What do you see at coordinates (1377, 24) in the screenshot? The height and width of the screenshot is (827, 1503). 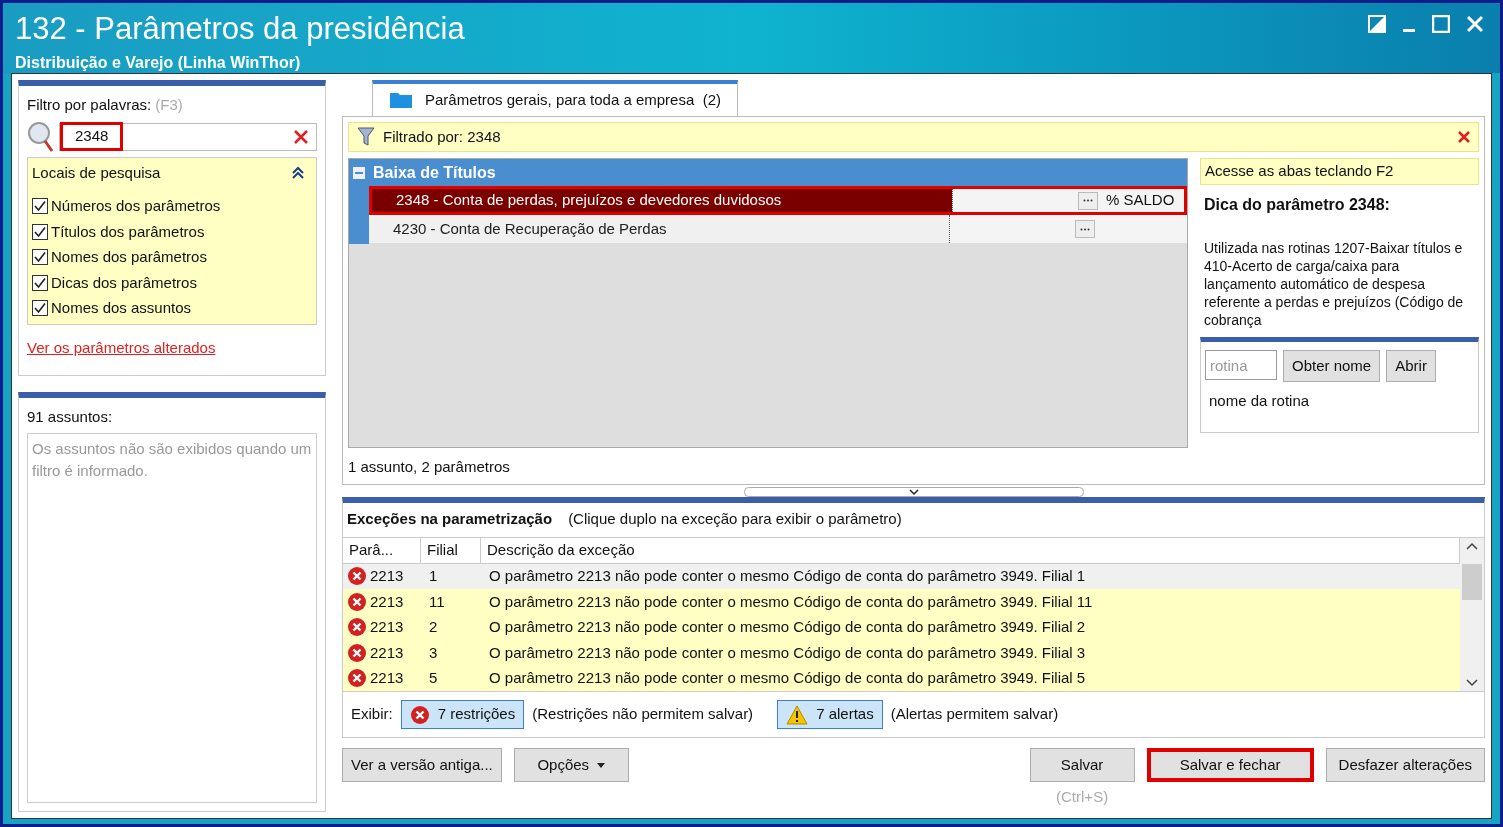 I see `restore-icon` at bounding box center [1377, 24].